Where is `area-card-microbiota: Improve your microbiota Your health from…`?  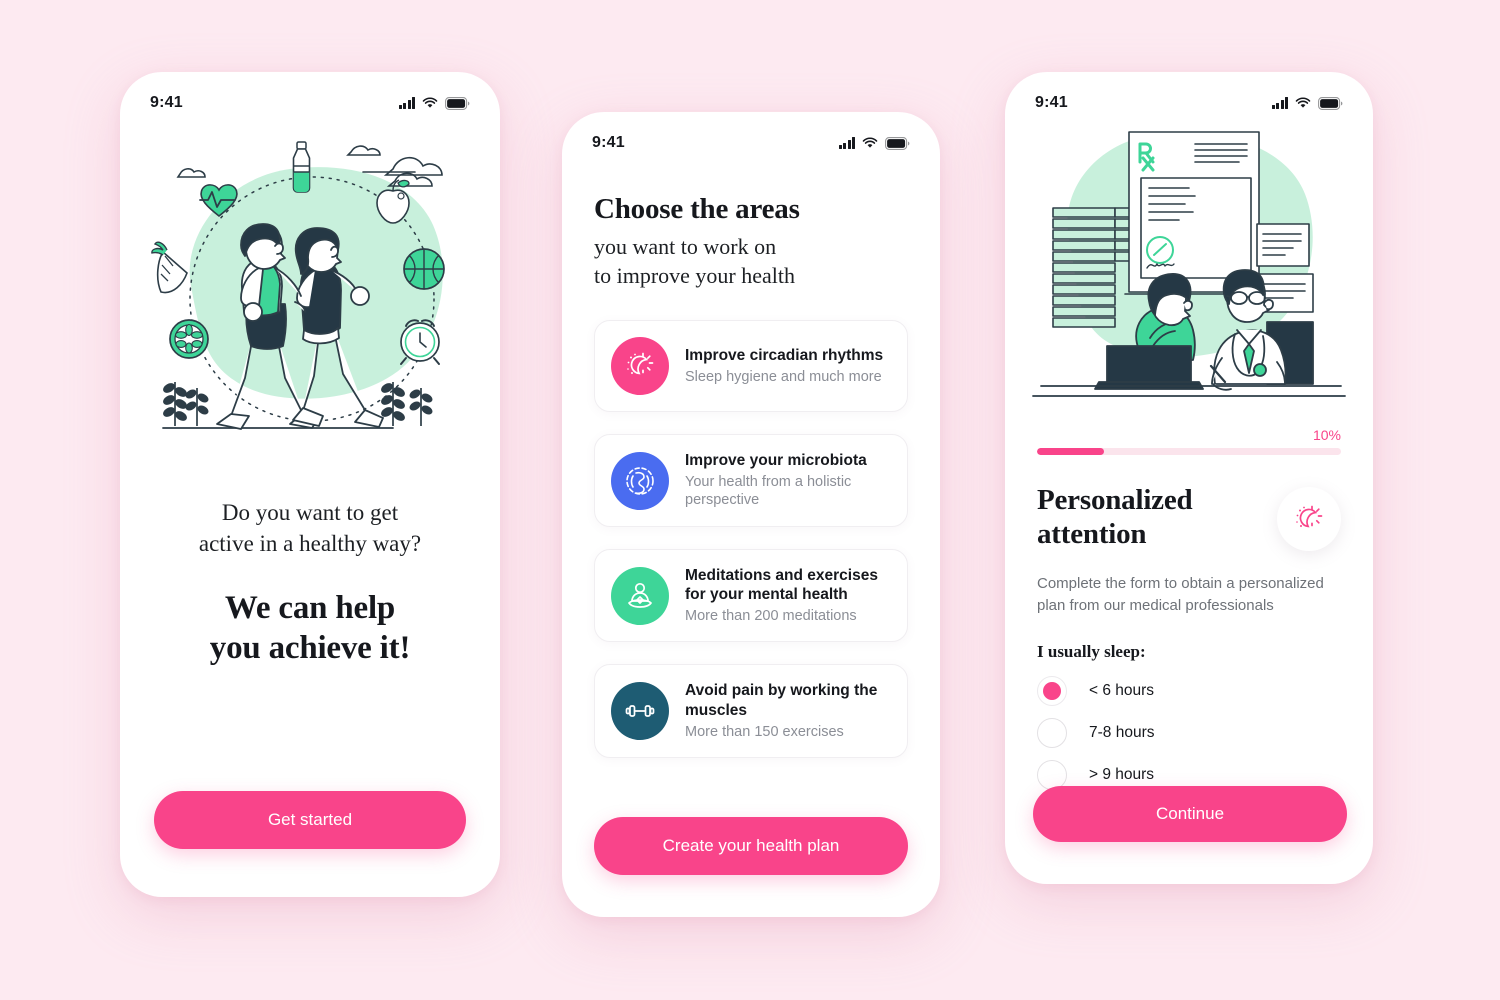
area-card-microbiota: Improve your microbiota Your health from… is located at coordinates (751, 480).